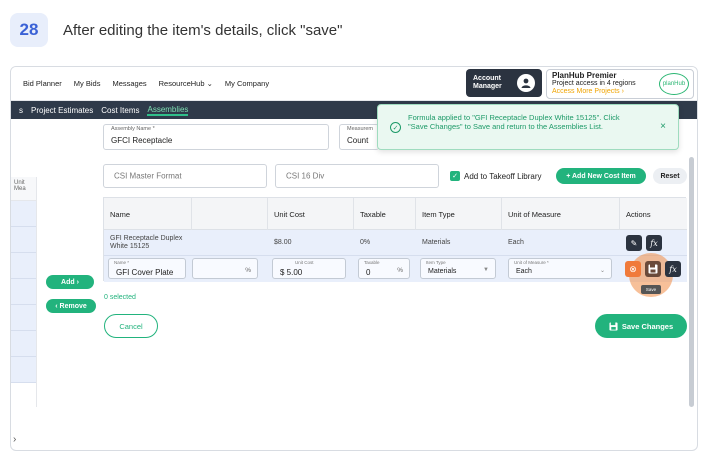 The width and height of the screenshot is (707, 461). Describe the element at coordinates (359, 137) in the screenshot. I see `measurement-field: Measurem Count` at that location.